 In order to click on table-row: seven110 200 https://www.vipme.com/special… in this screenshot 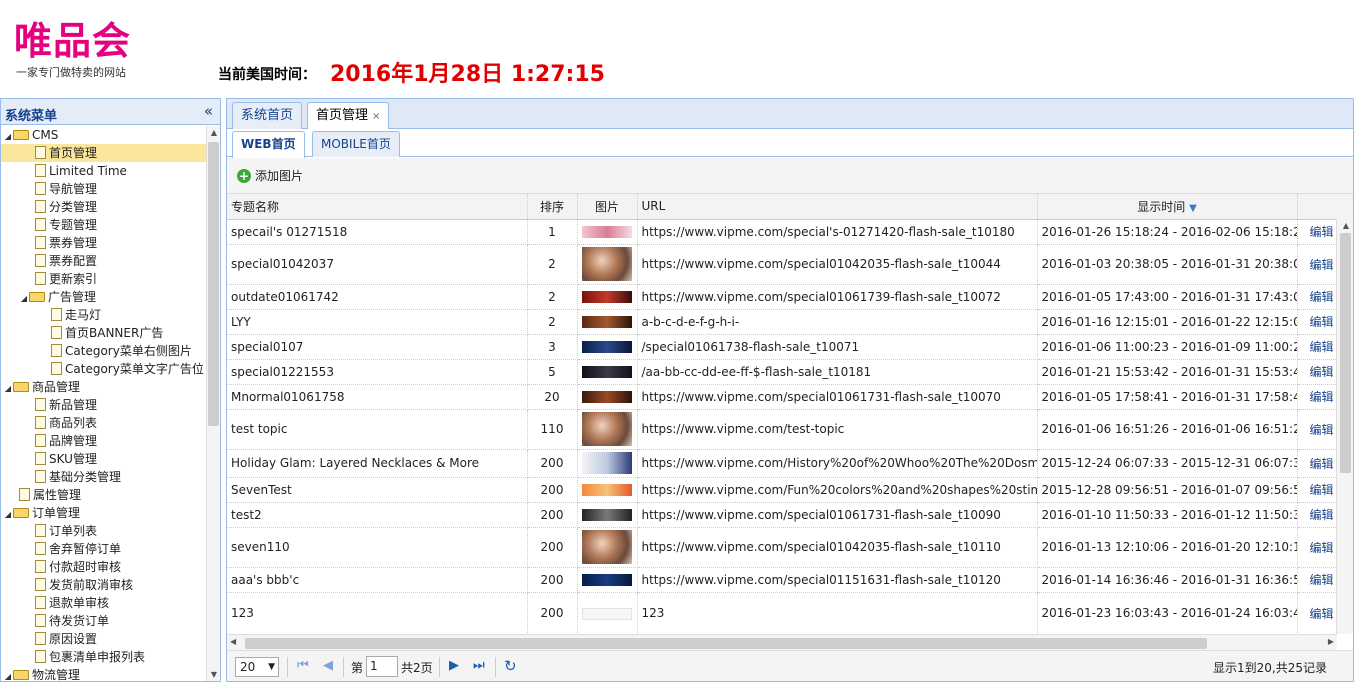, I will do `click(790, 547)`.